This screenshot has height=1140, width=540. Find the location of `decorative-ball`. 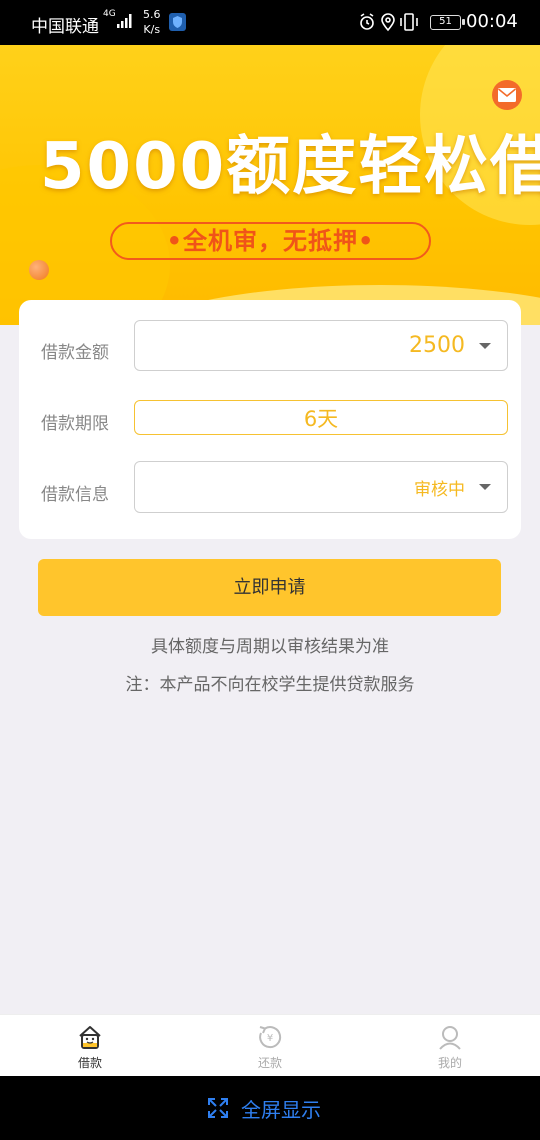

decorative-ball is located at coordinates (39, 270).